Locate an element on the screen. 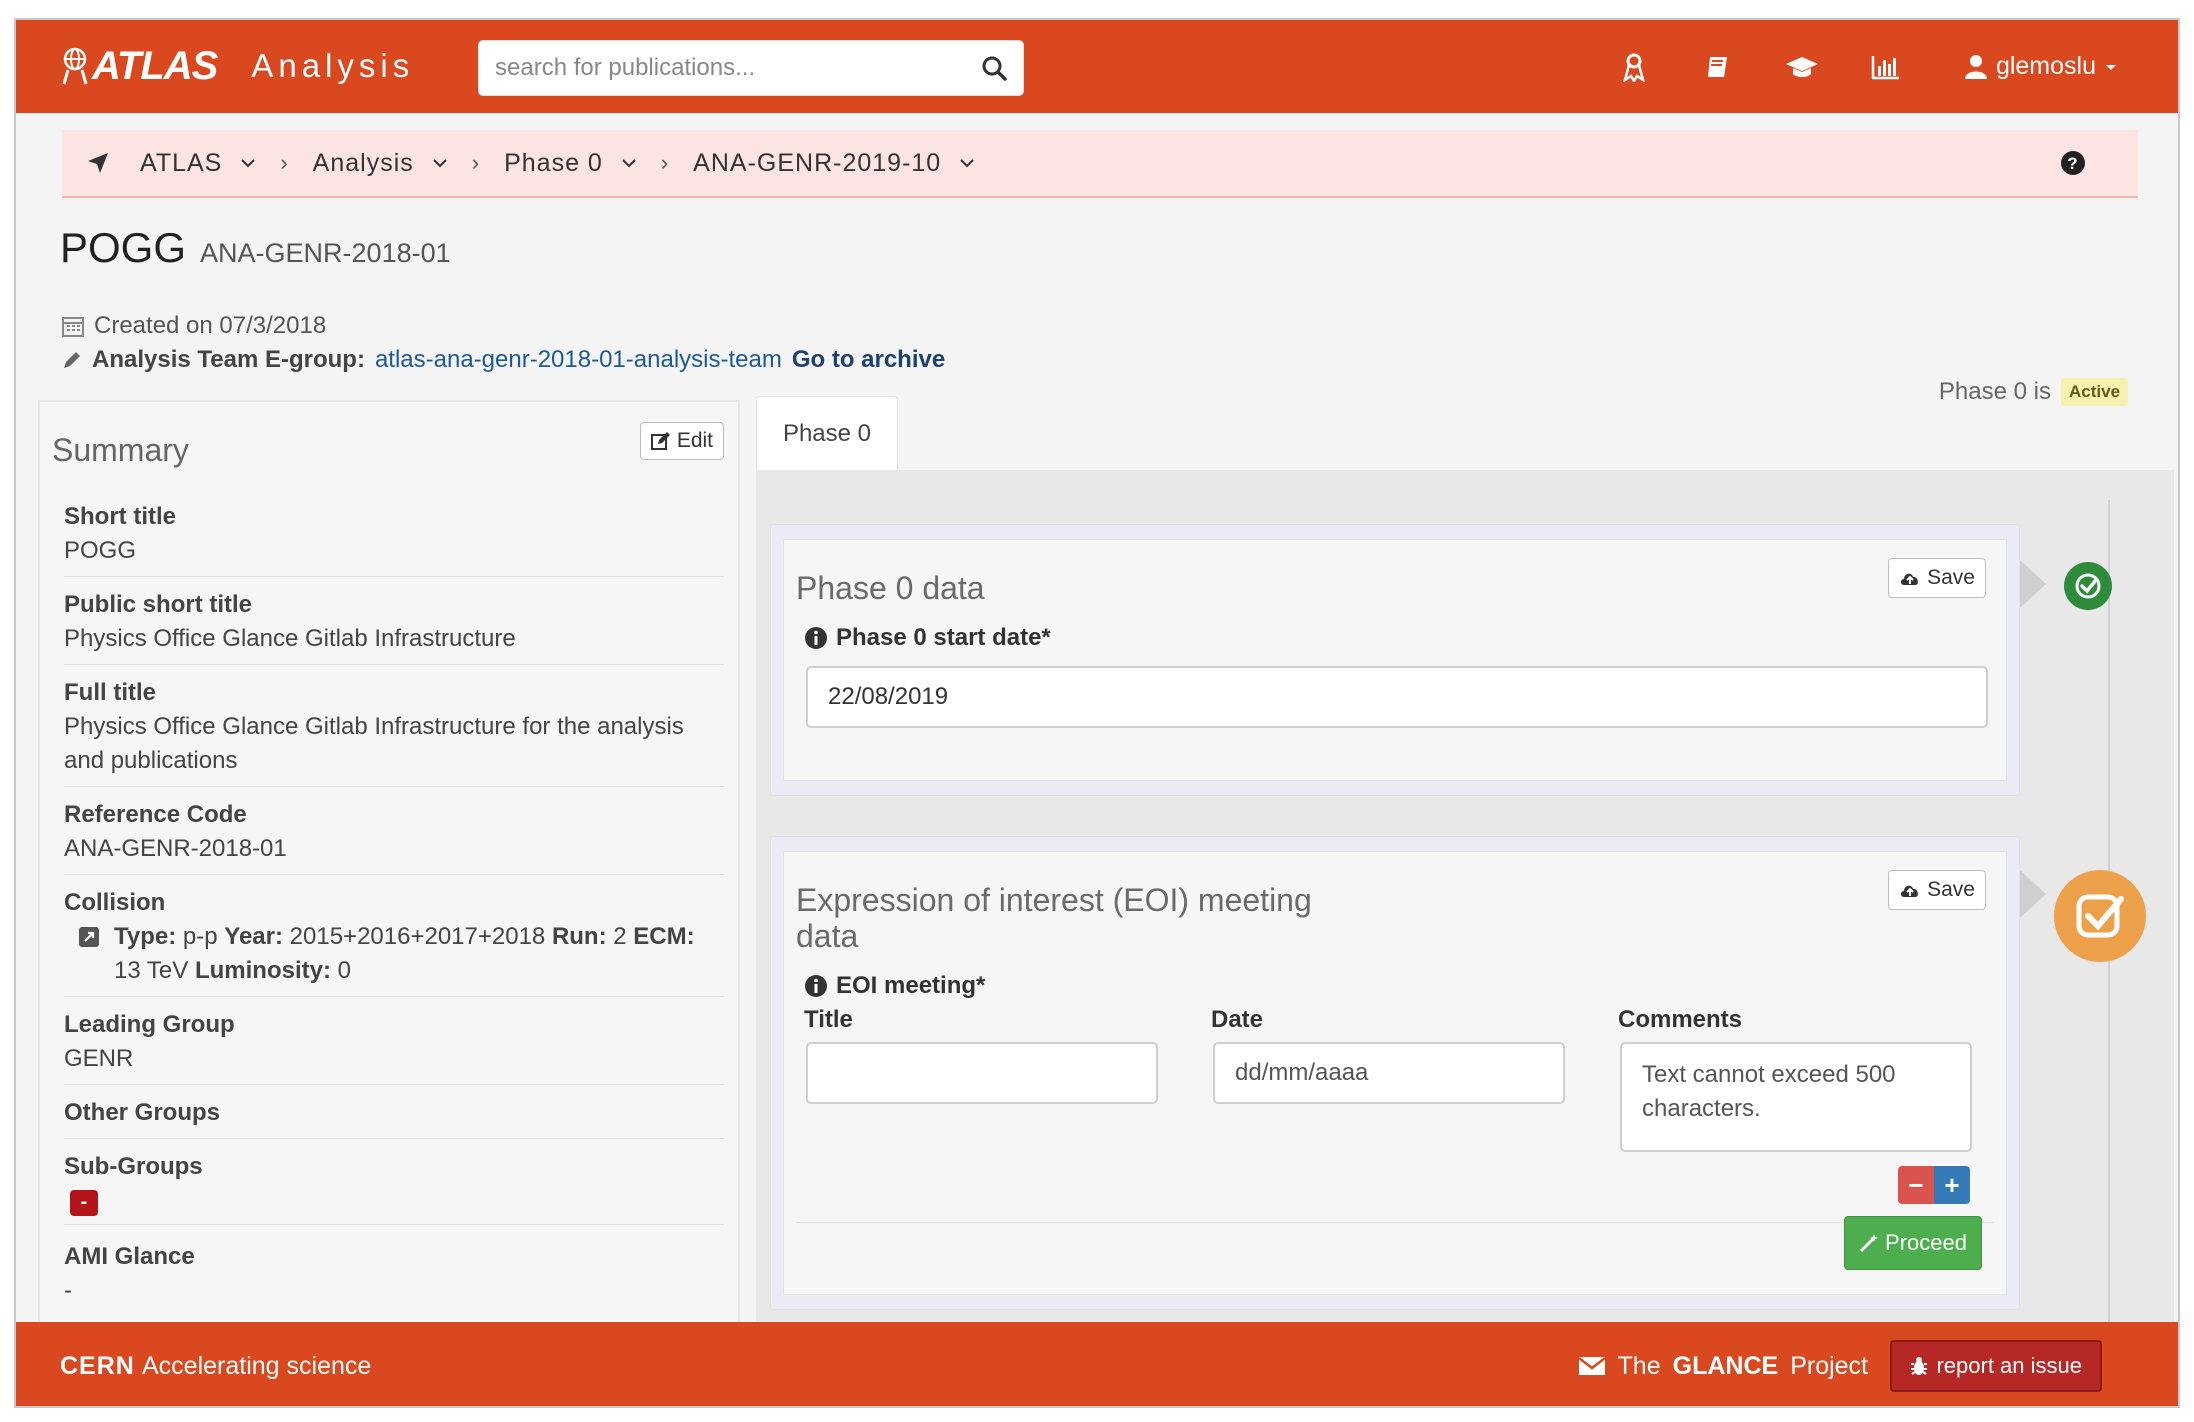 The height and width of the screenshot is (1422, 2194). field-value: ANA-GENR-2018-01 is located at coordinates (175, 848).